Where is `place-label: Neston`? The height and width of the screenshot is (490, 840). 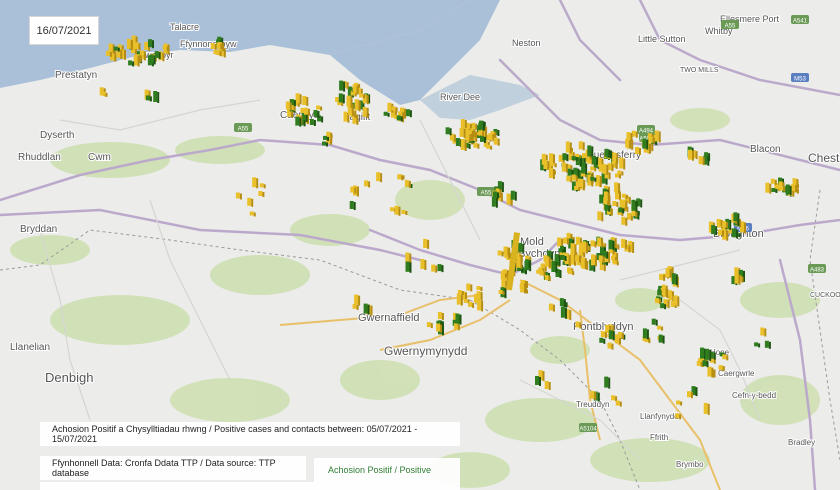
place-label: Neston is located at coordinates (526, 43).